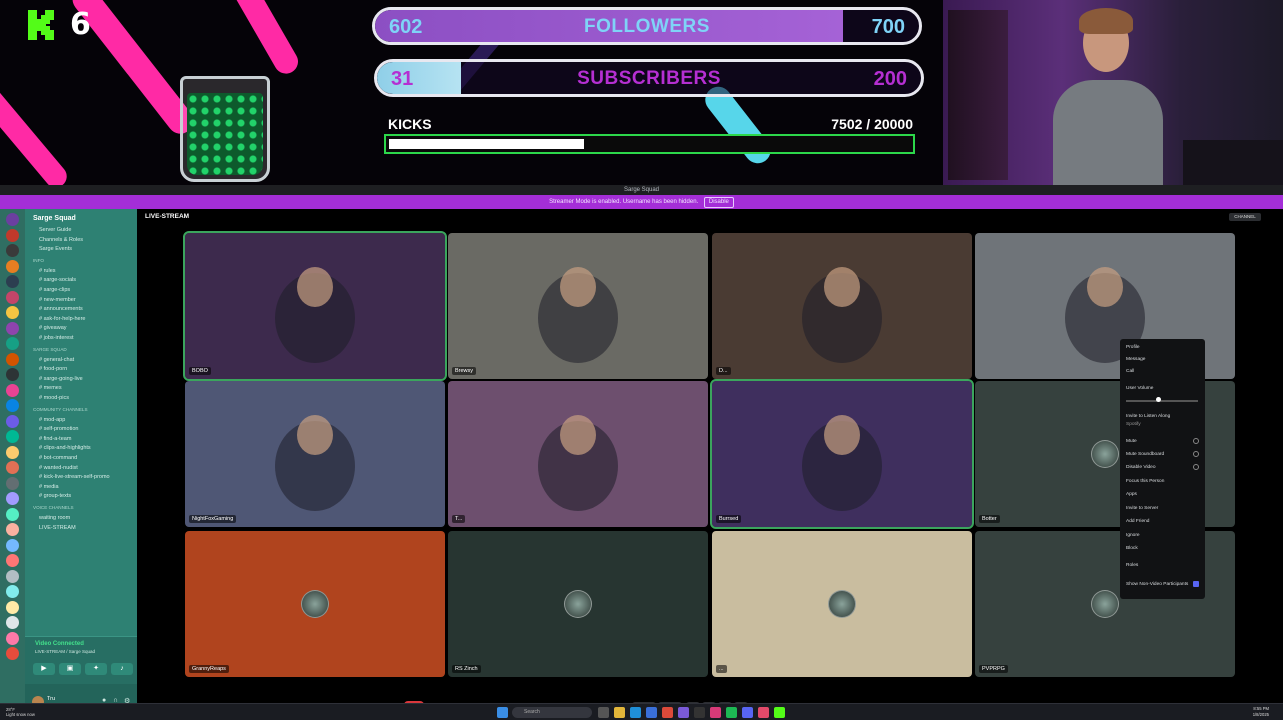  What do you see at coordinates (603, 712) in the screenshot?
I see `task-view-icon` at bounding box center [603, 712].